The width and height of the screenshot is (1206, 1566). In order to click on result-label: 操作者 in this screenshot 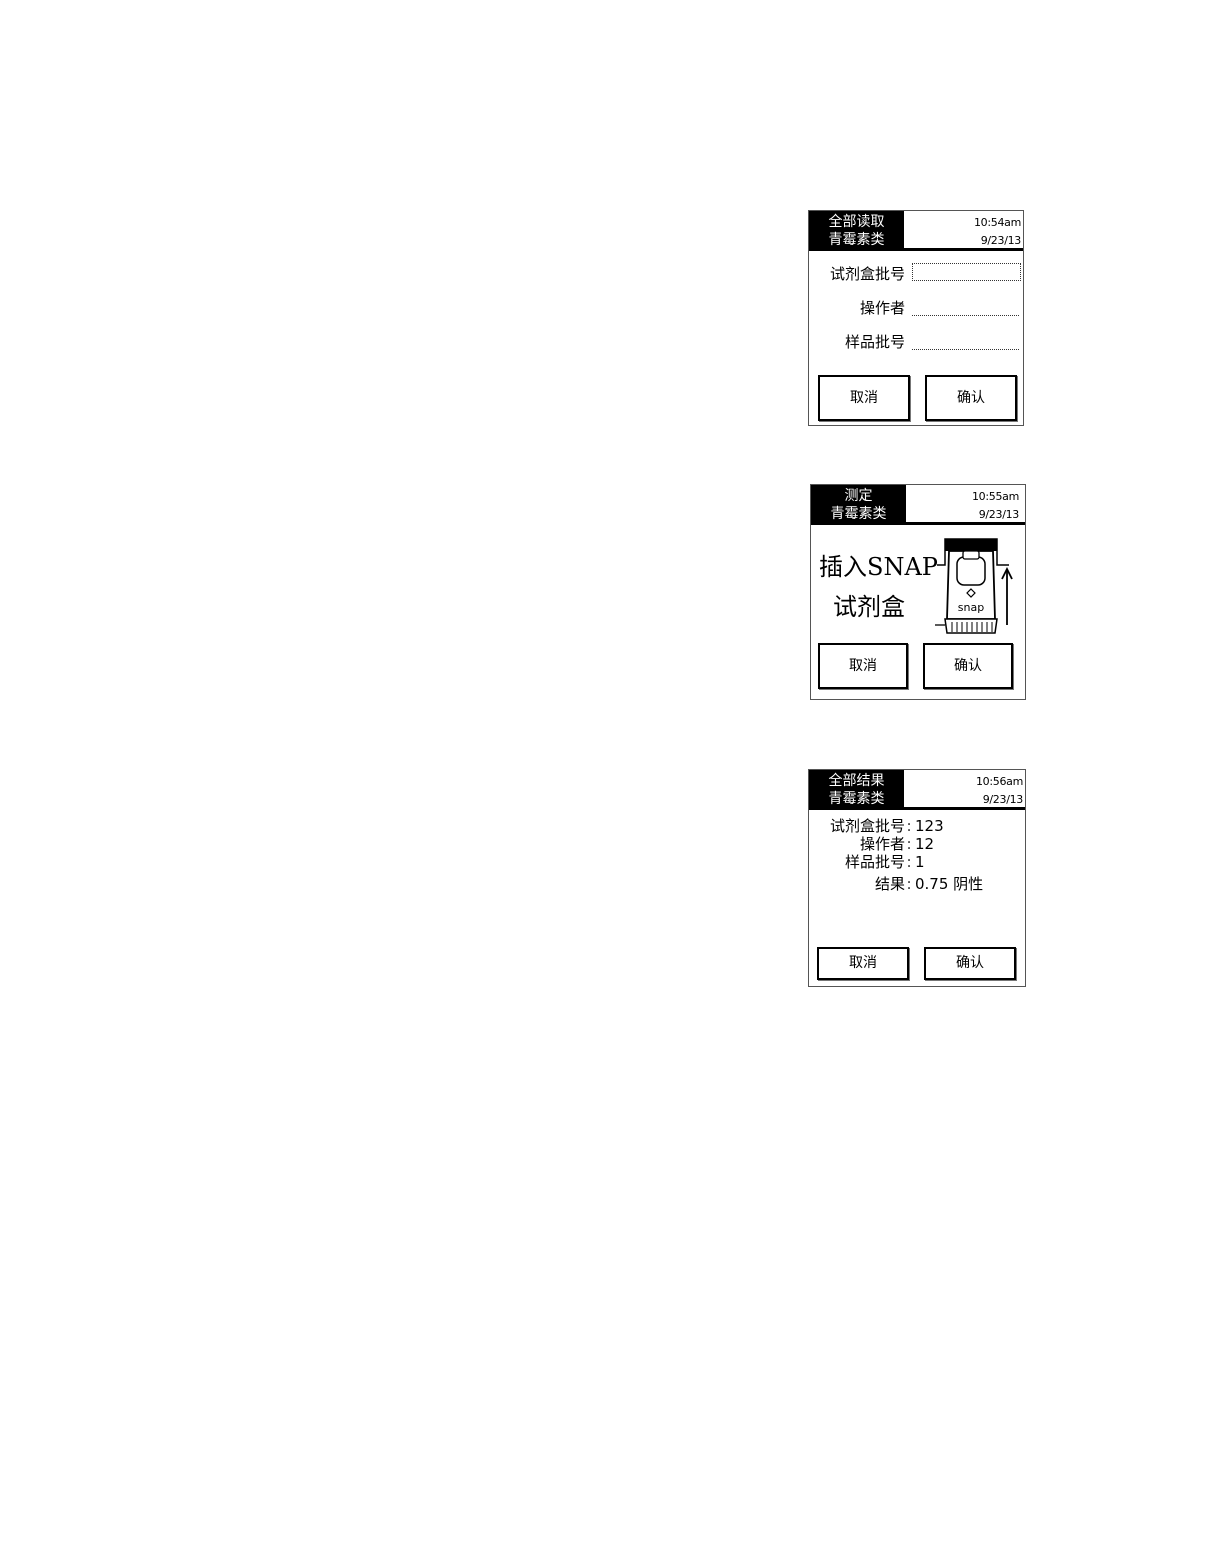, I will do `click(882, 844)`.